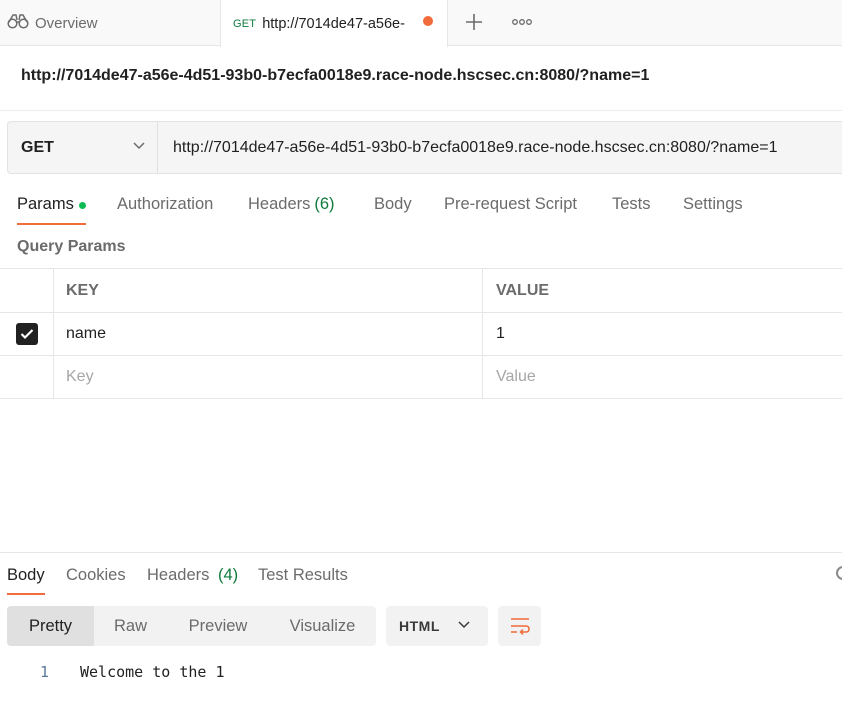 The width and height of the screenshot is (842, 726). Describe the element at coordinates (662, 334) in the screenshot. I see `param-value-input: 1` at that location.